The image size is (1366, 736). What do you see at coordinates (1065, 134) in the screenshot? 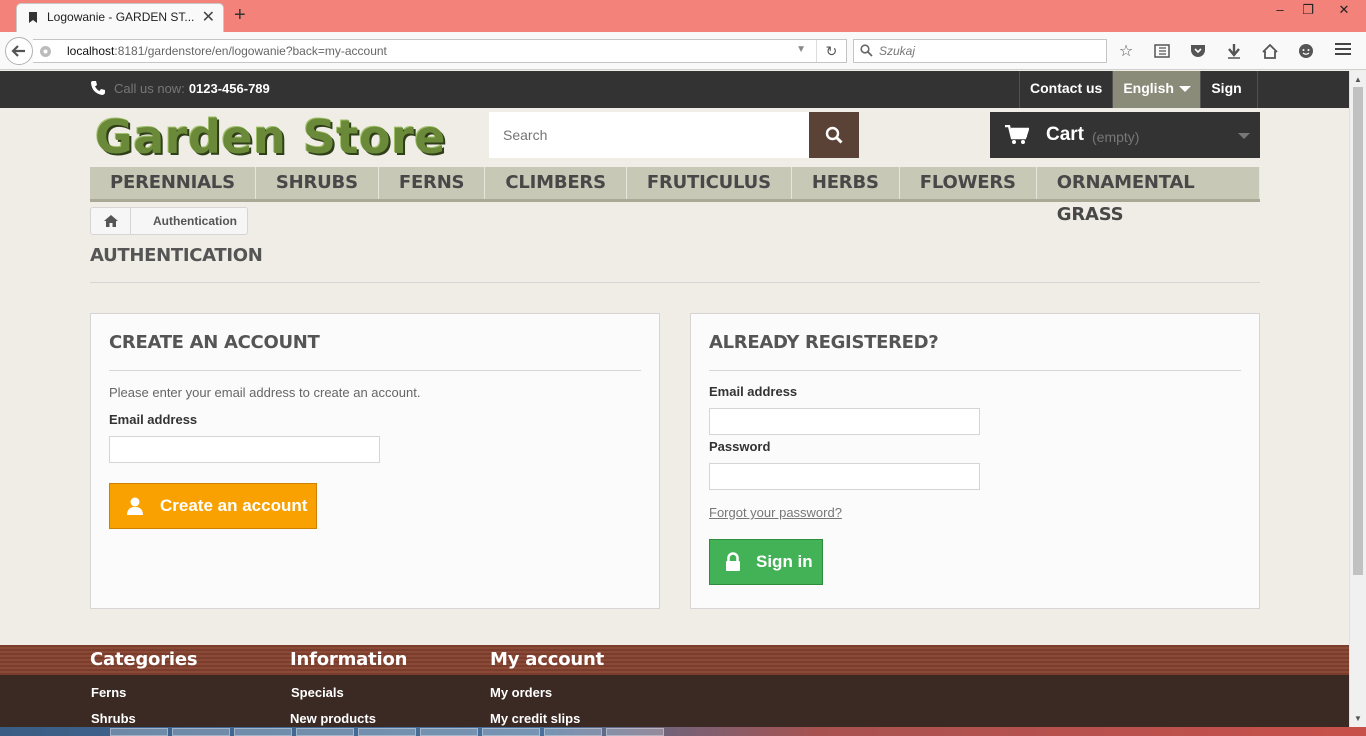
I see `cart-label: Cart` at bounding box center [1065, 134].